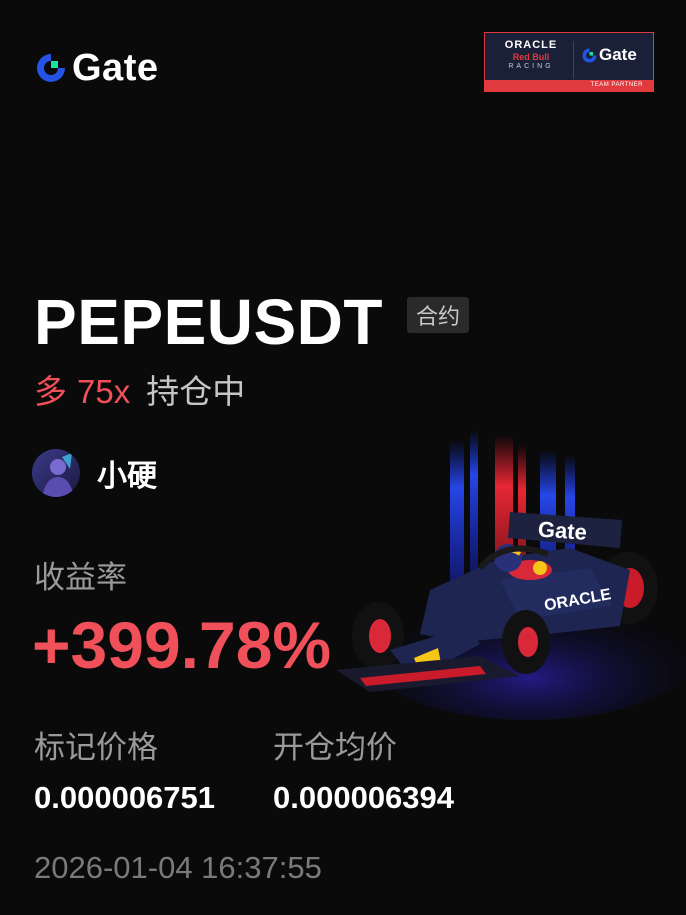 This screenshot has height=915, width=686. I want to click on roi-value: +399.78%, so click(182, 645).